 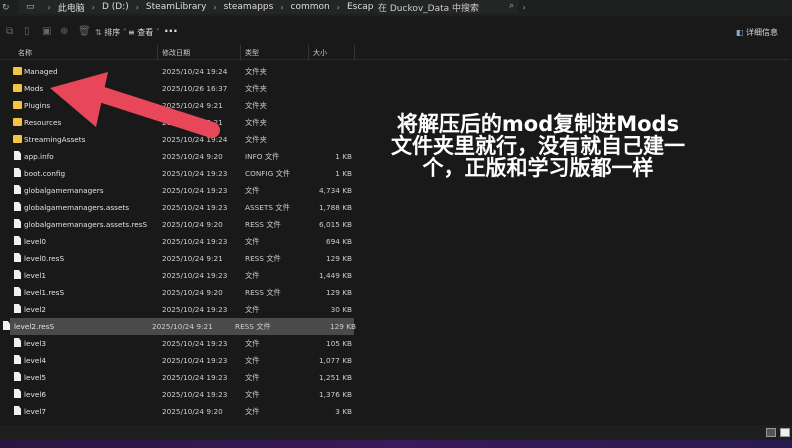 What do you see at coordinates (771, 432) in the screenshot?
I see `details-view-icon` at bounding box center [771, 432].